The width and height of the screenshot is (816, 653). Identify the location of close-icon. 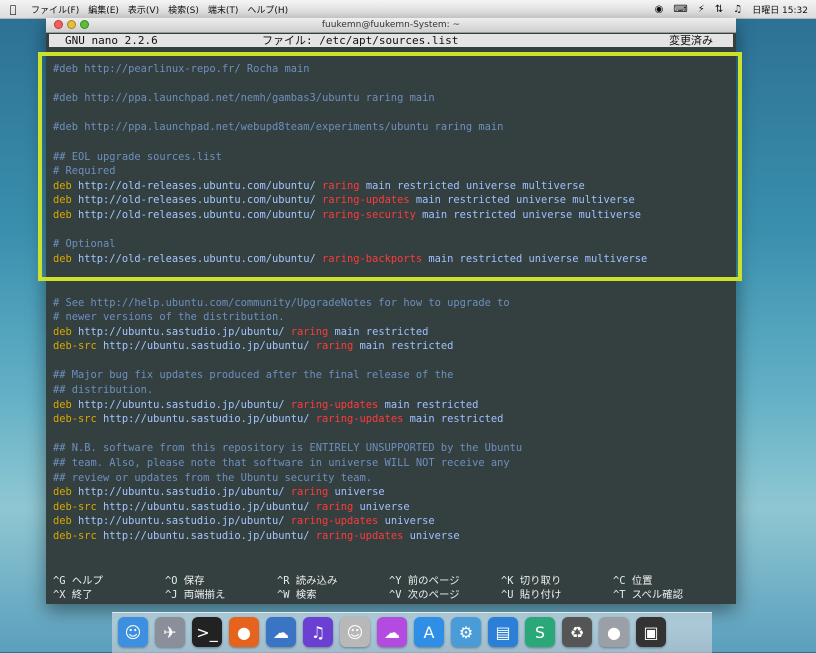
(58, 24).